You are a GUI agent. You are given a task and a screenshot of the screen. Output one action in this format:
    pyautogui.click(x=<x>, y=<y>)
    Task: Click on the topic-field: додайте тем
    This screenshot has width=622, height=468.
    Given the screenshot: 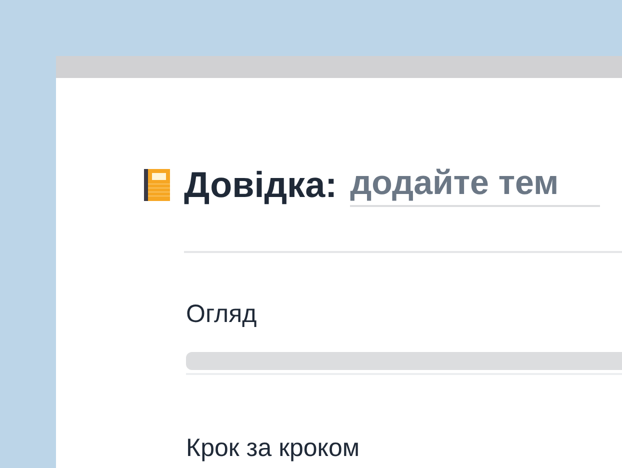 What is the action you would take?
    pyautogui.click(x=475, y=184)
    